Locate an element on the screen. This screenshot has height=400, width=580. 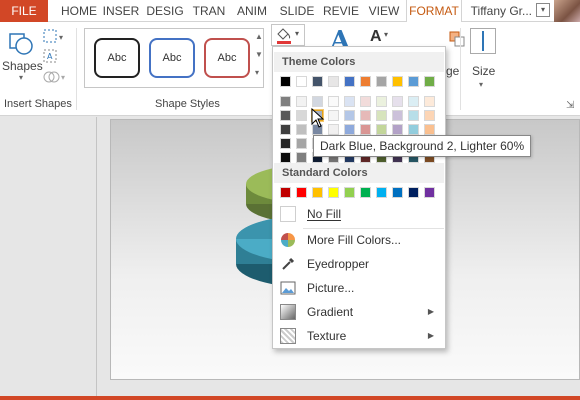
tab-home: HOME is located at coordinates (79, 11).